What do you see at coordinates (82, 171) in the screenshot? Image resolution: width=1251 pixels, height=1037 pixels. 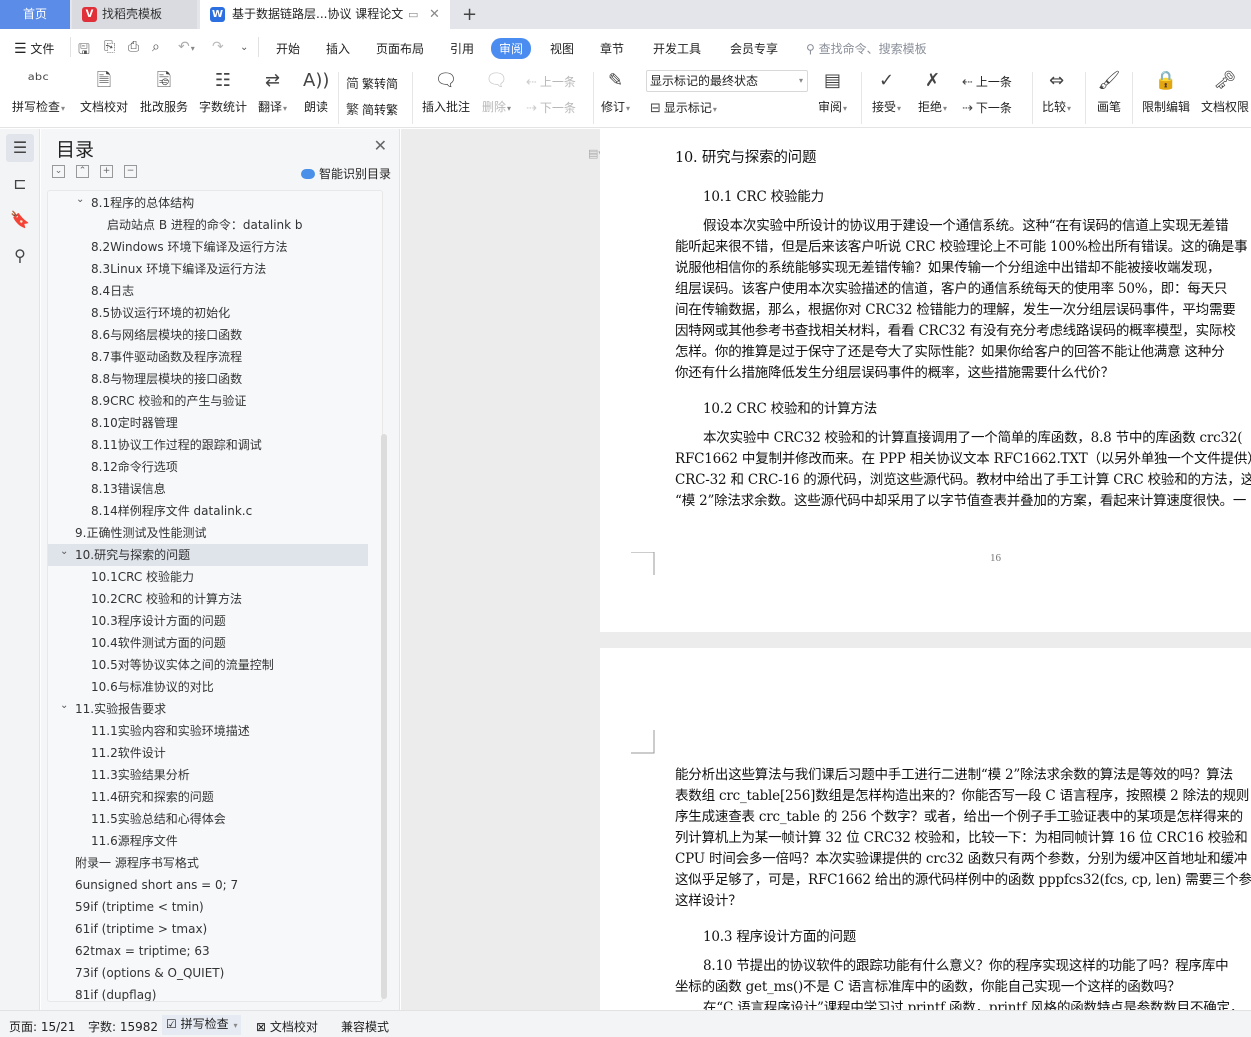 I see `collapse-up-icon: ⌃` at bounding box center [82, 171].